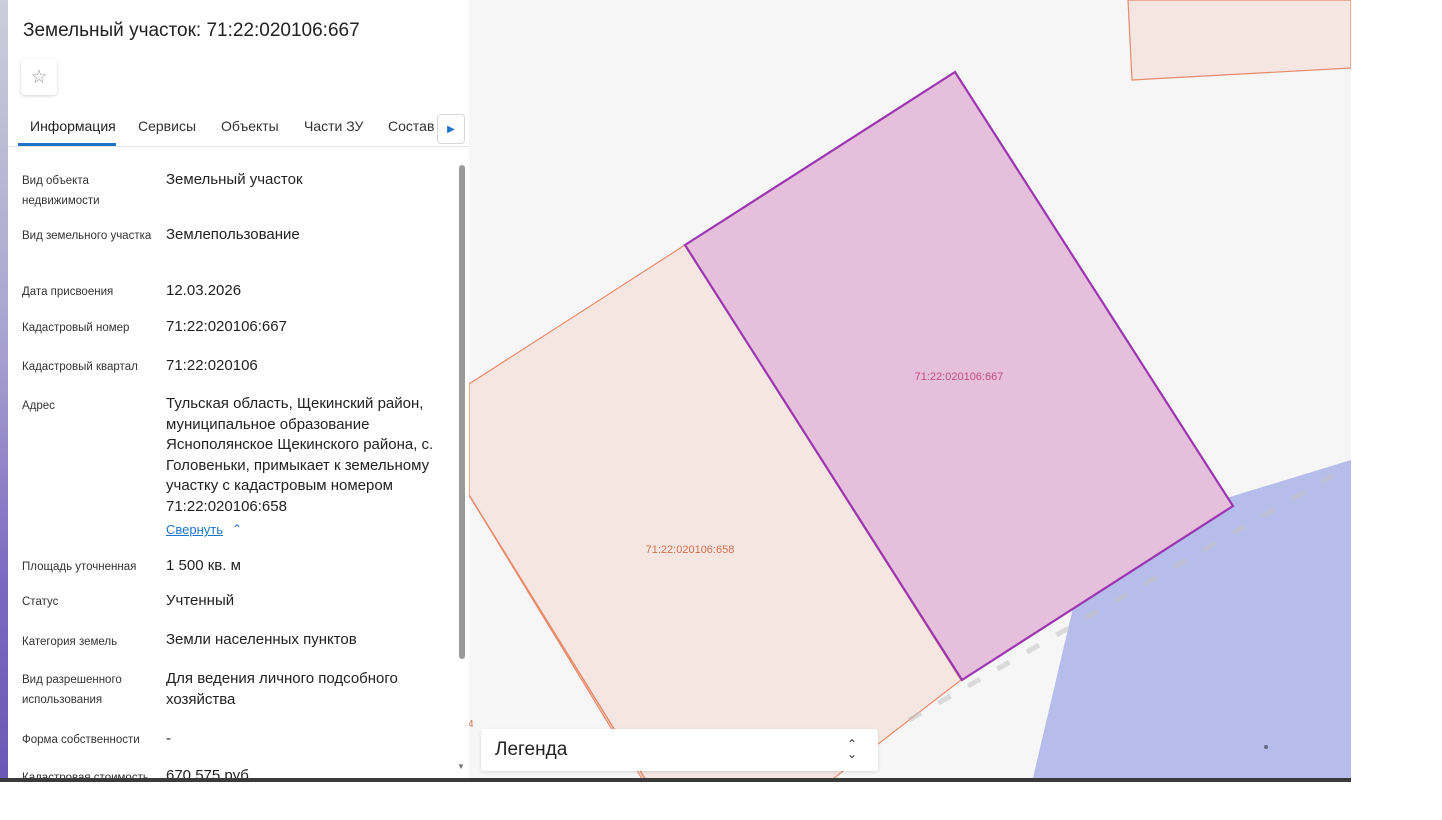  What do you see at coordinates (959, 377) in the screenshot?
I see `parcel-label-667: 71:22:020106:667` at bounding box center [959, 377].